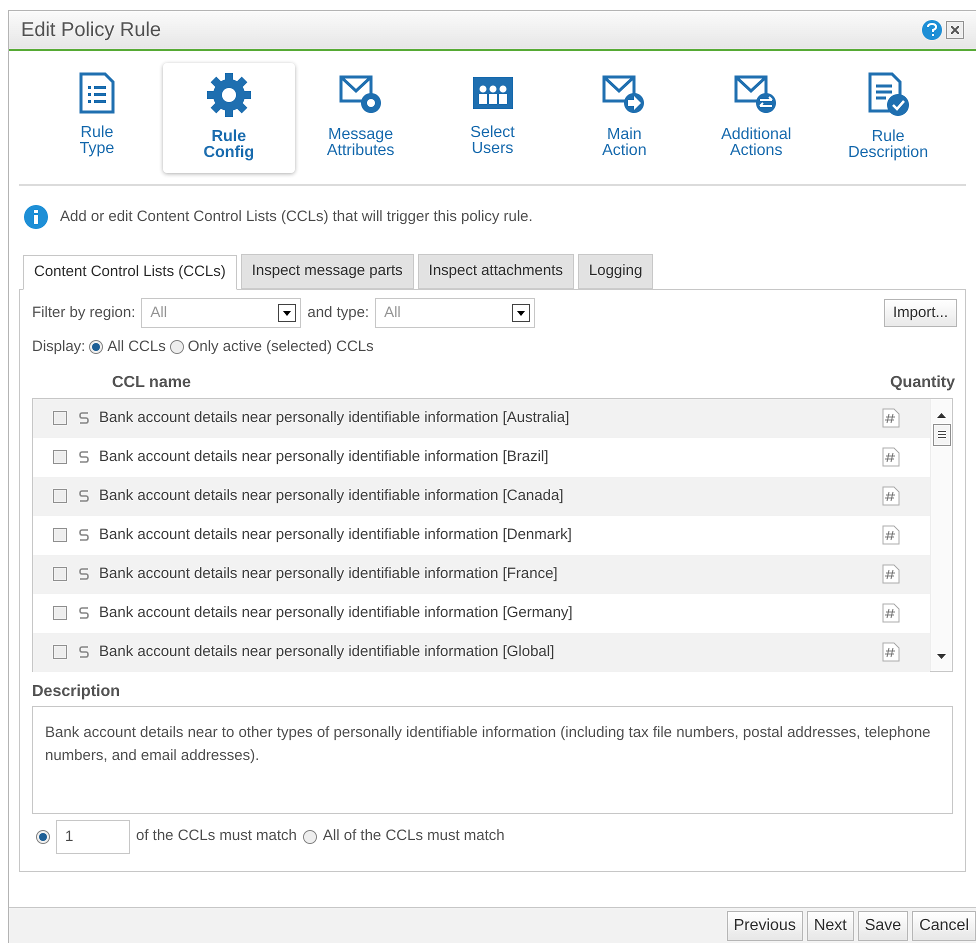 Image resolution: width=976 pixels, height=943 pixels. What do you see at coordinates (756, 118) in the screenshot?
I see `wizard-step: Additional Actions` at bounding box center [756, 118].